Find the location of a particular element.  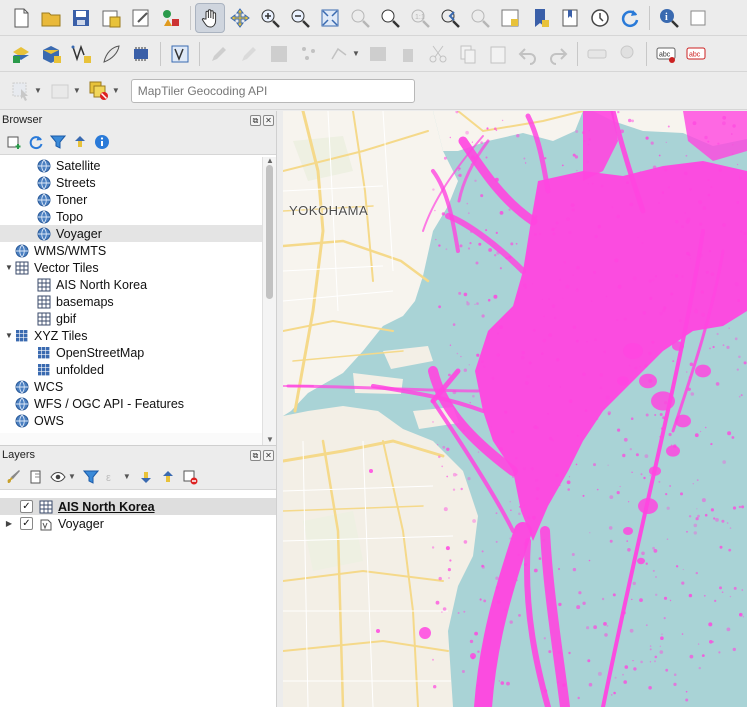

print-layout-button is located at coordinates (141, 18).